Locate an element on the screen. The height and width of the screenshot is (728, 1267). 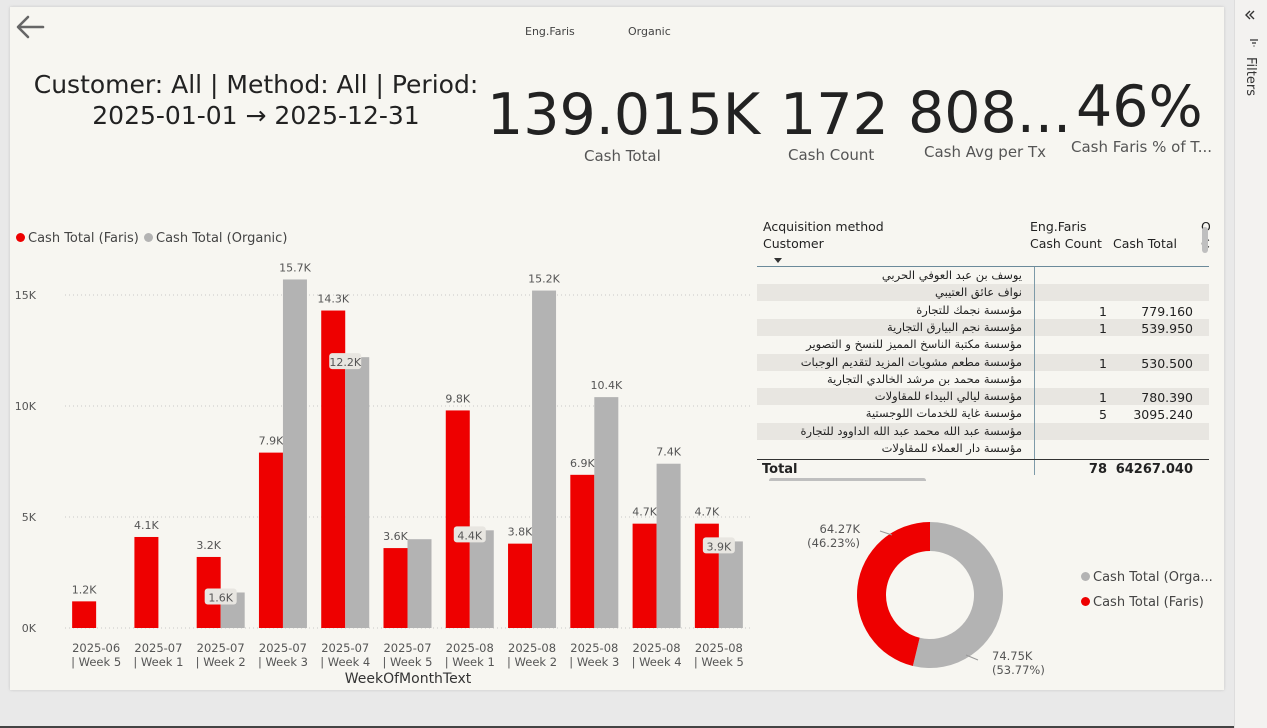
table-total-row: Total 78 64267.040 is located at coordinates (983, 468).